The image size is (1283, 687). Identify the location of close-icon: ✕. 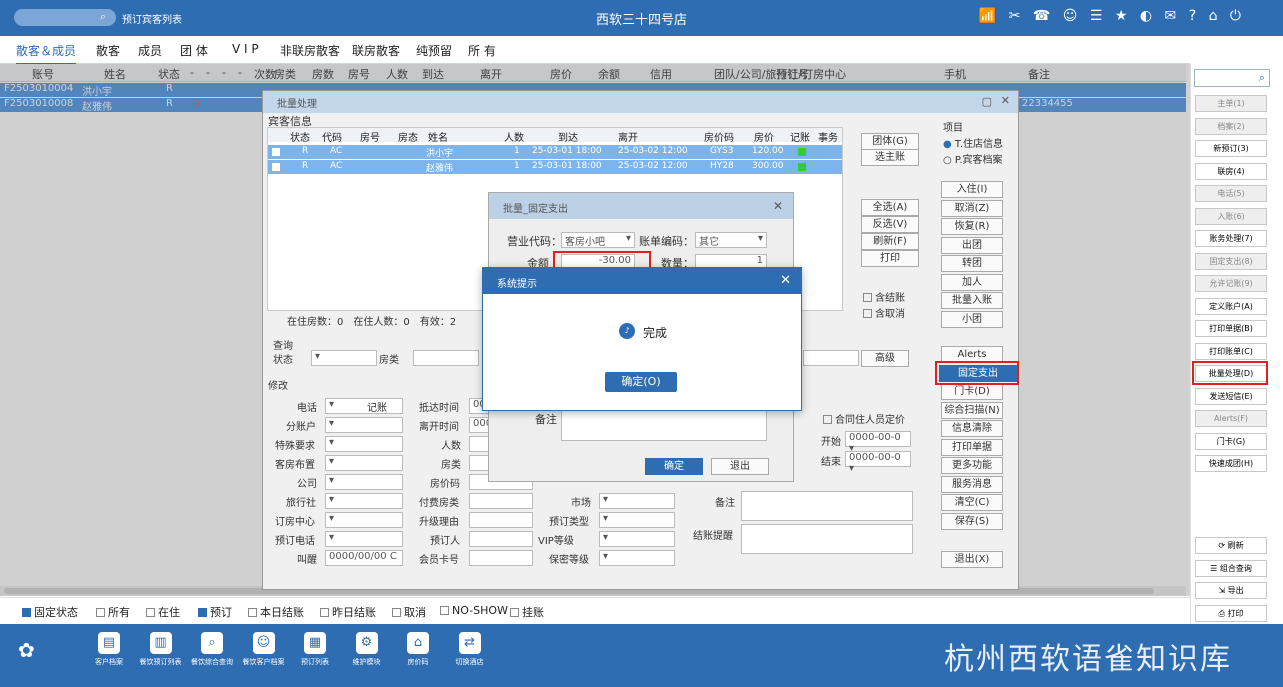
(1005, 100).